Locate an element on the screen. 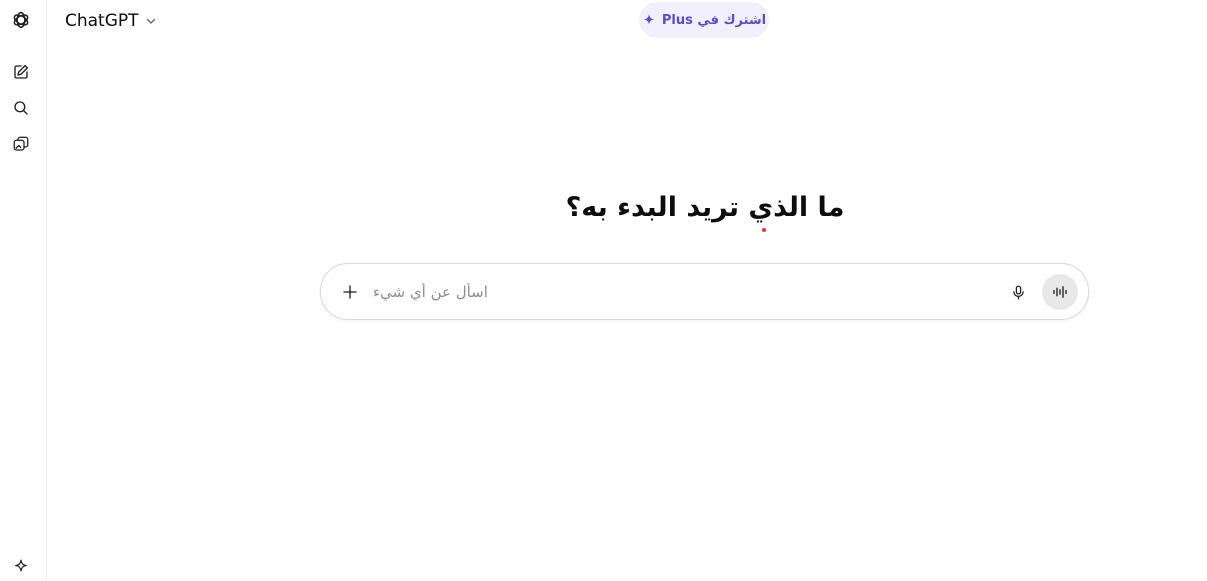 The width and height of the screenshot is (1207, 581). plus-icon is located at coordinates (350, 292).